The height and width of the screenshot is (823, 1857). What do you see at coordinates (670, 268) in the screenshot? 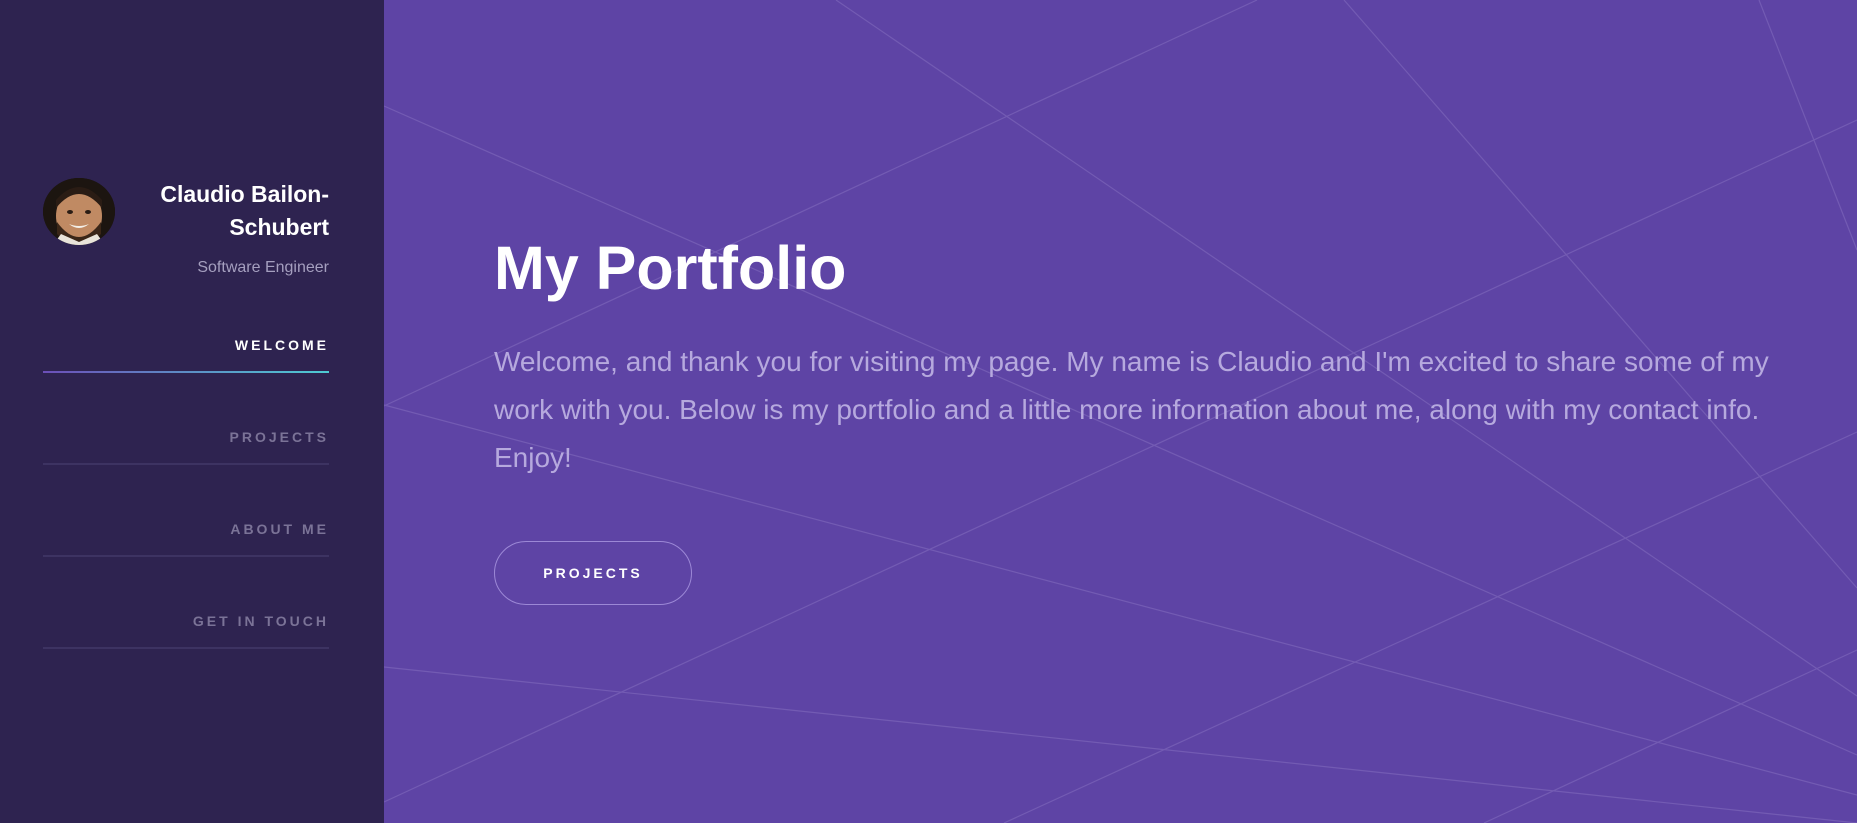
I see `page-title: My Portfolio` at bounding box center [670, 268].